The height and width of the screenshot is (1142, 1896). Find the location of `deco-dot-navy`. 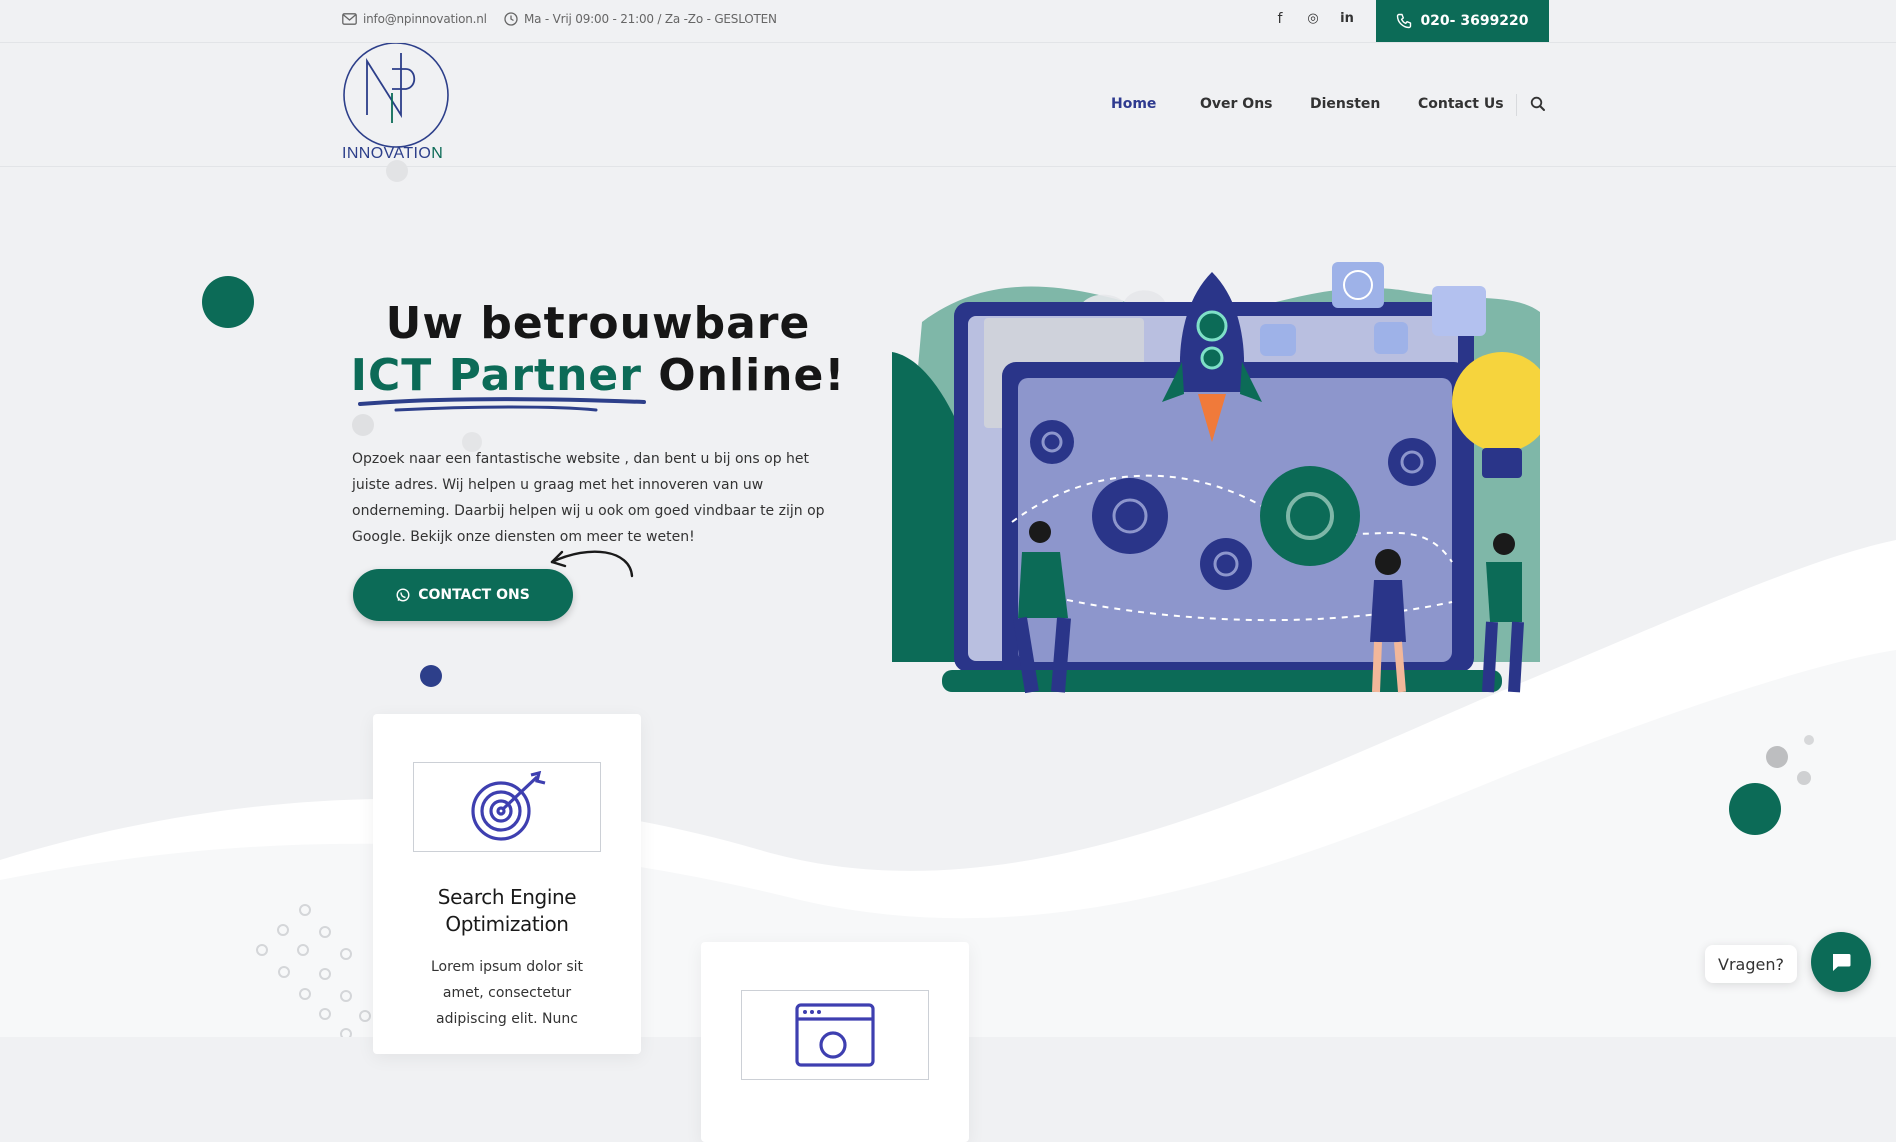

deco-dot-navy is located at coordinates (431, 676).